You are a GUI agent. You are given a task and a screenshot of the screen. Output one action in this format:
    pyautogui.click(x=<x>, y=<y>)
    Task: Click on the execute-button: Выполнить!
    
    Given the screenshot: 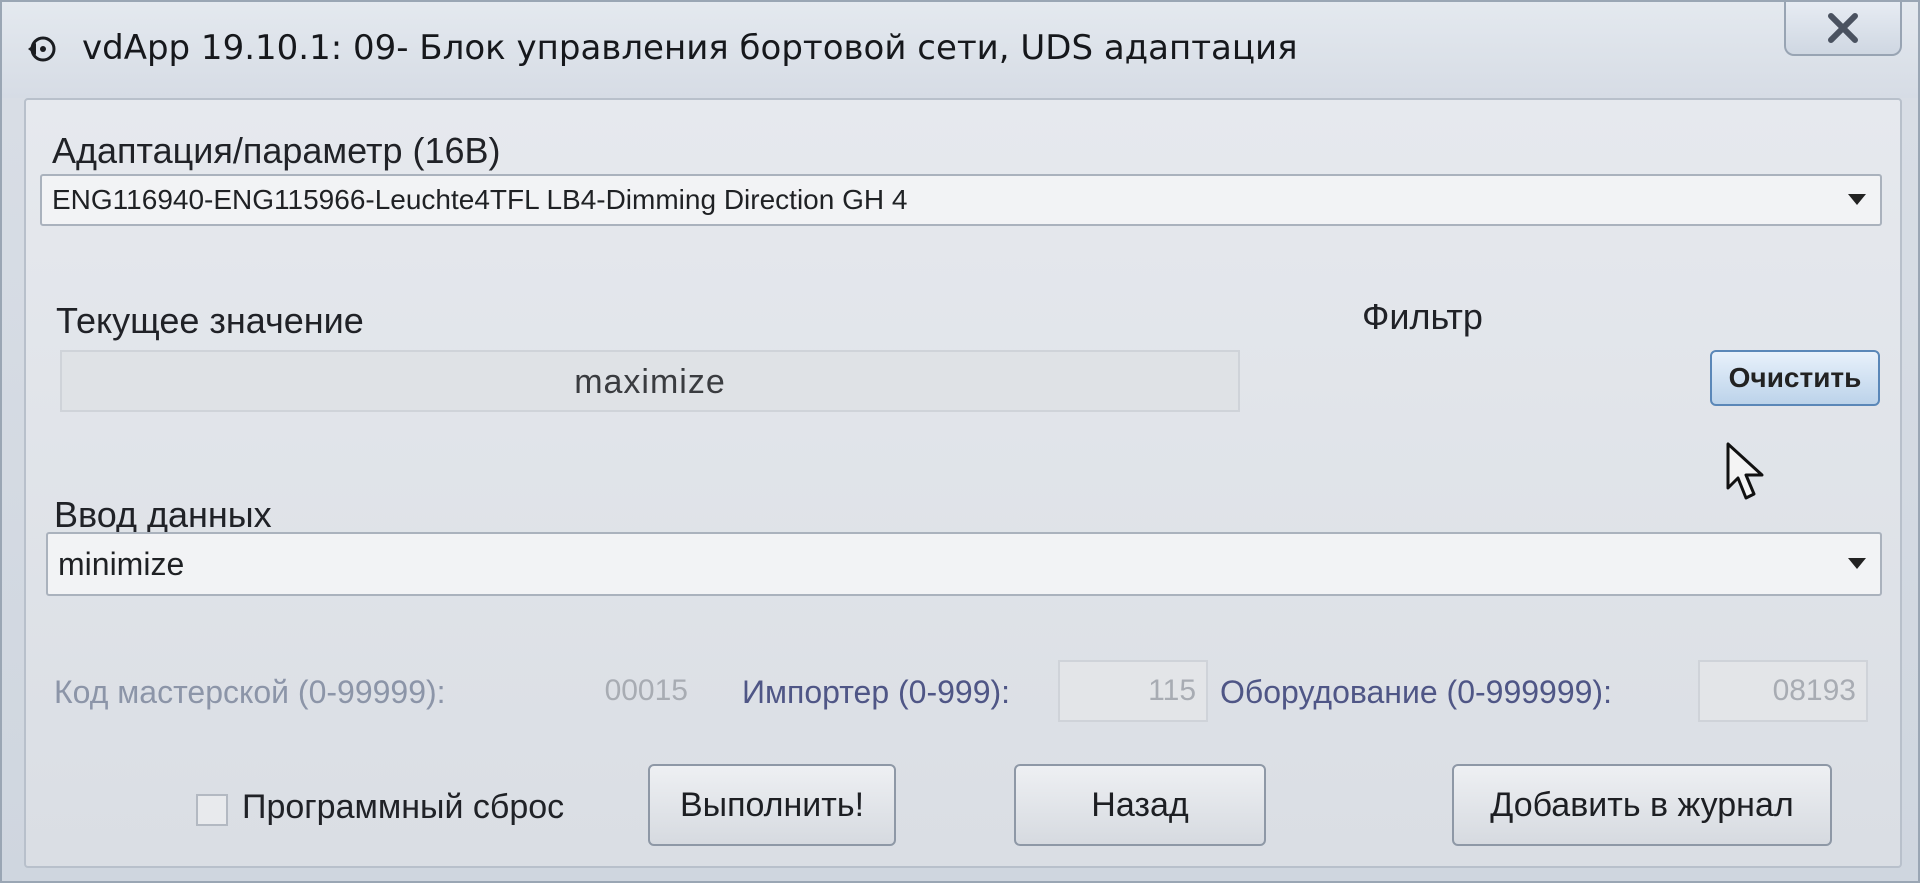 What is the action you would take?
    pyautogui.click(x=772, y=805)
    